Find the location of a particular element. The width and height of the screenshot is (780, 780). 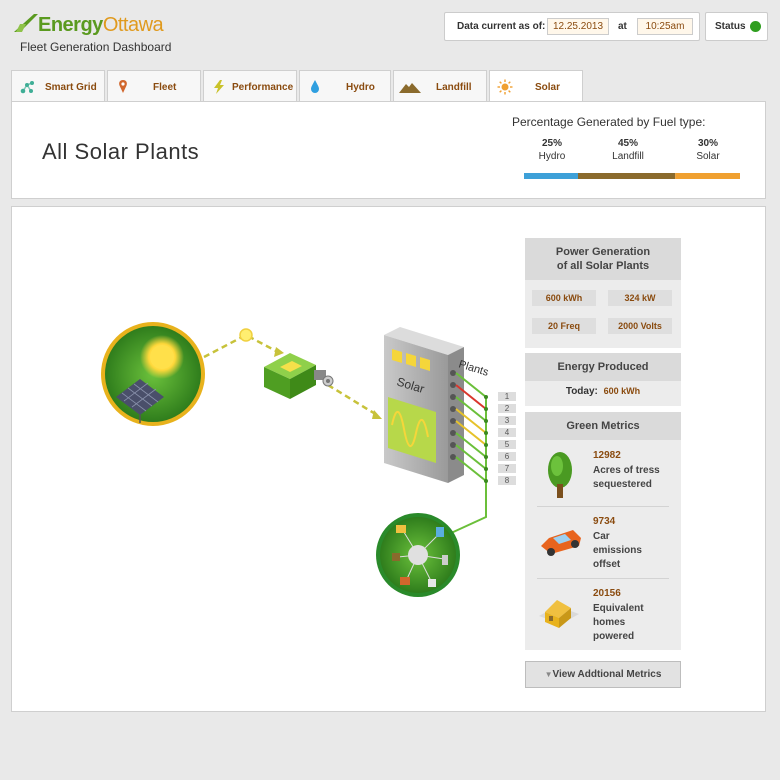

plant-number-text: 2 is located at coordinates (507, 408).